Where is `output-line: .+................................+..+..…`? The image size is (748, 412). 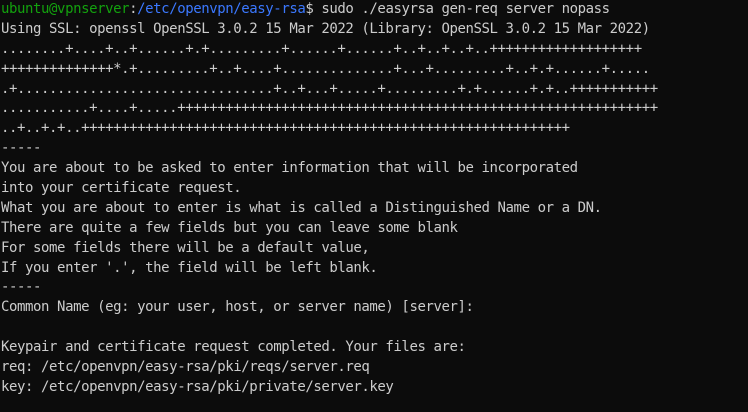 output-line: .+................................+..+..… is located at coordinates (329, 88).